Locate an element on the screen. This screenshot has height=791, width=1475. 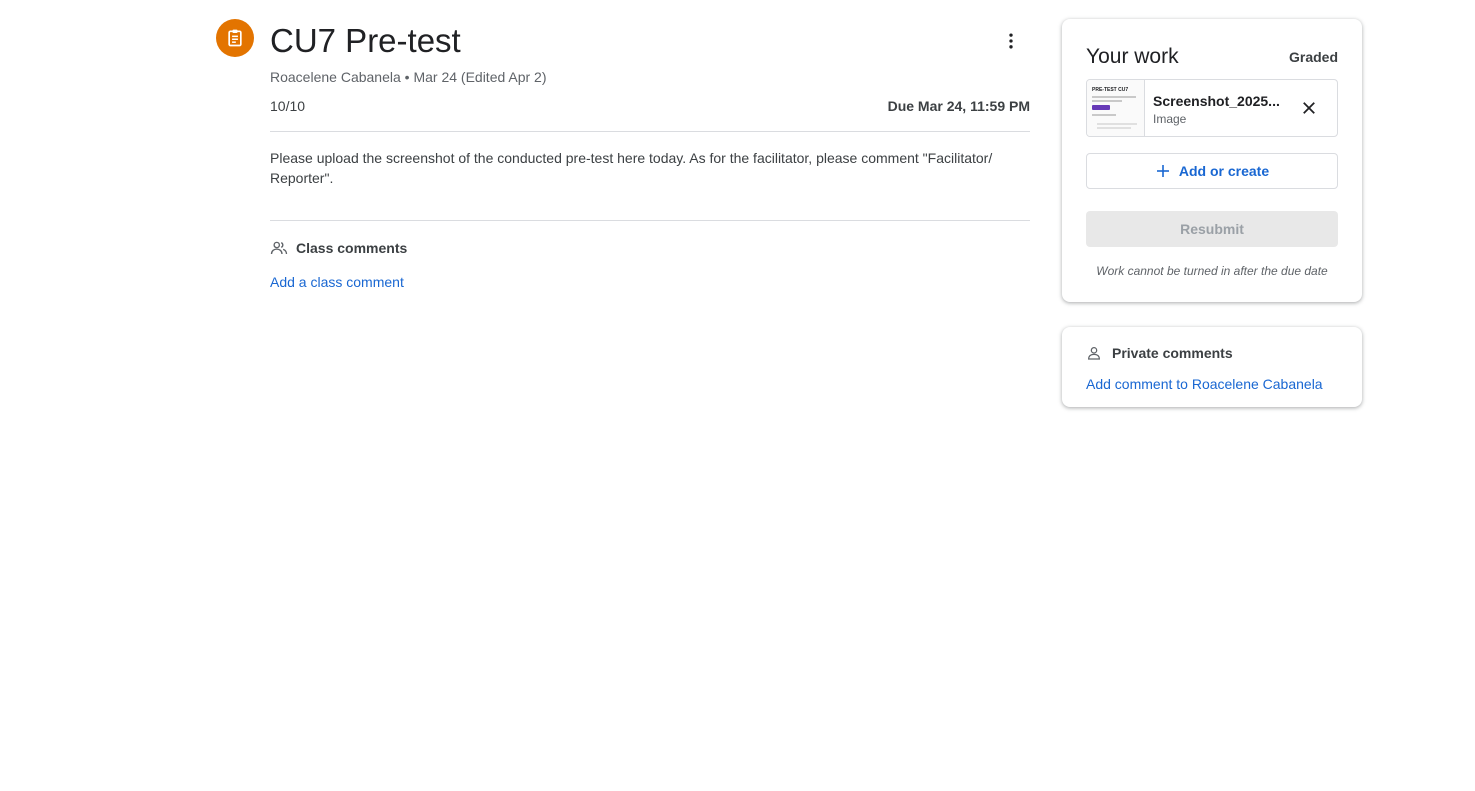
attachment-thumbnail: PRE-TEST CU7 is located at coordinates (1116, 108).